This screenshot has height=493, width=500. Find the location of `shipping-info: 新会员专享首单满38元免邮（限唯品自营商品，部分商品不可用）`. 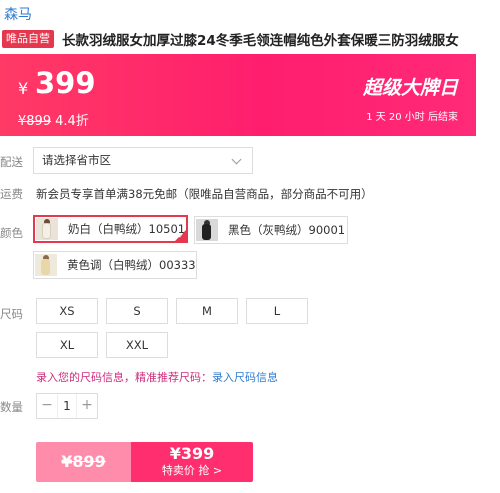

shipping-info: 新会员专享首单满38元免邮（限唯品自营商品，部分商品不可用） is located at coordinates (204, 194).